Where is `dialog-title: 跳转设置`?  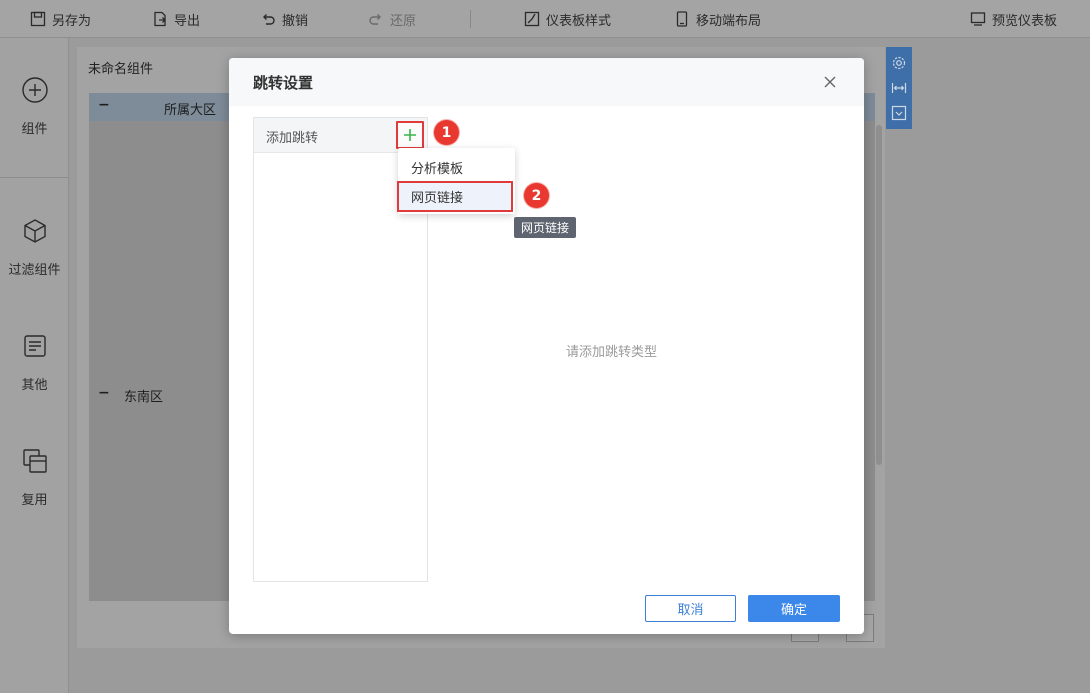
dialog-title: 跳转设置 is located at coordinates (283, 83).